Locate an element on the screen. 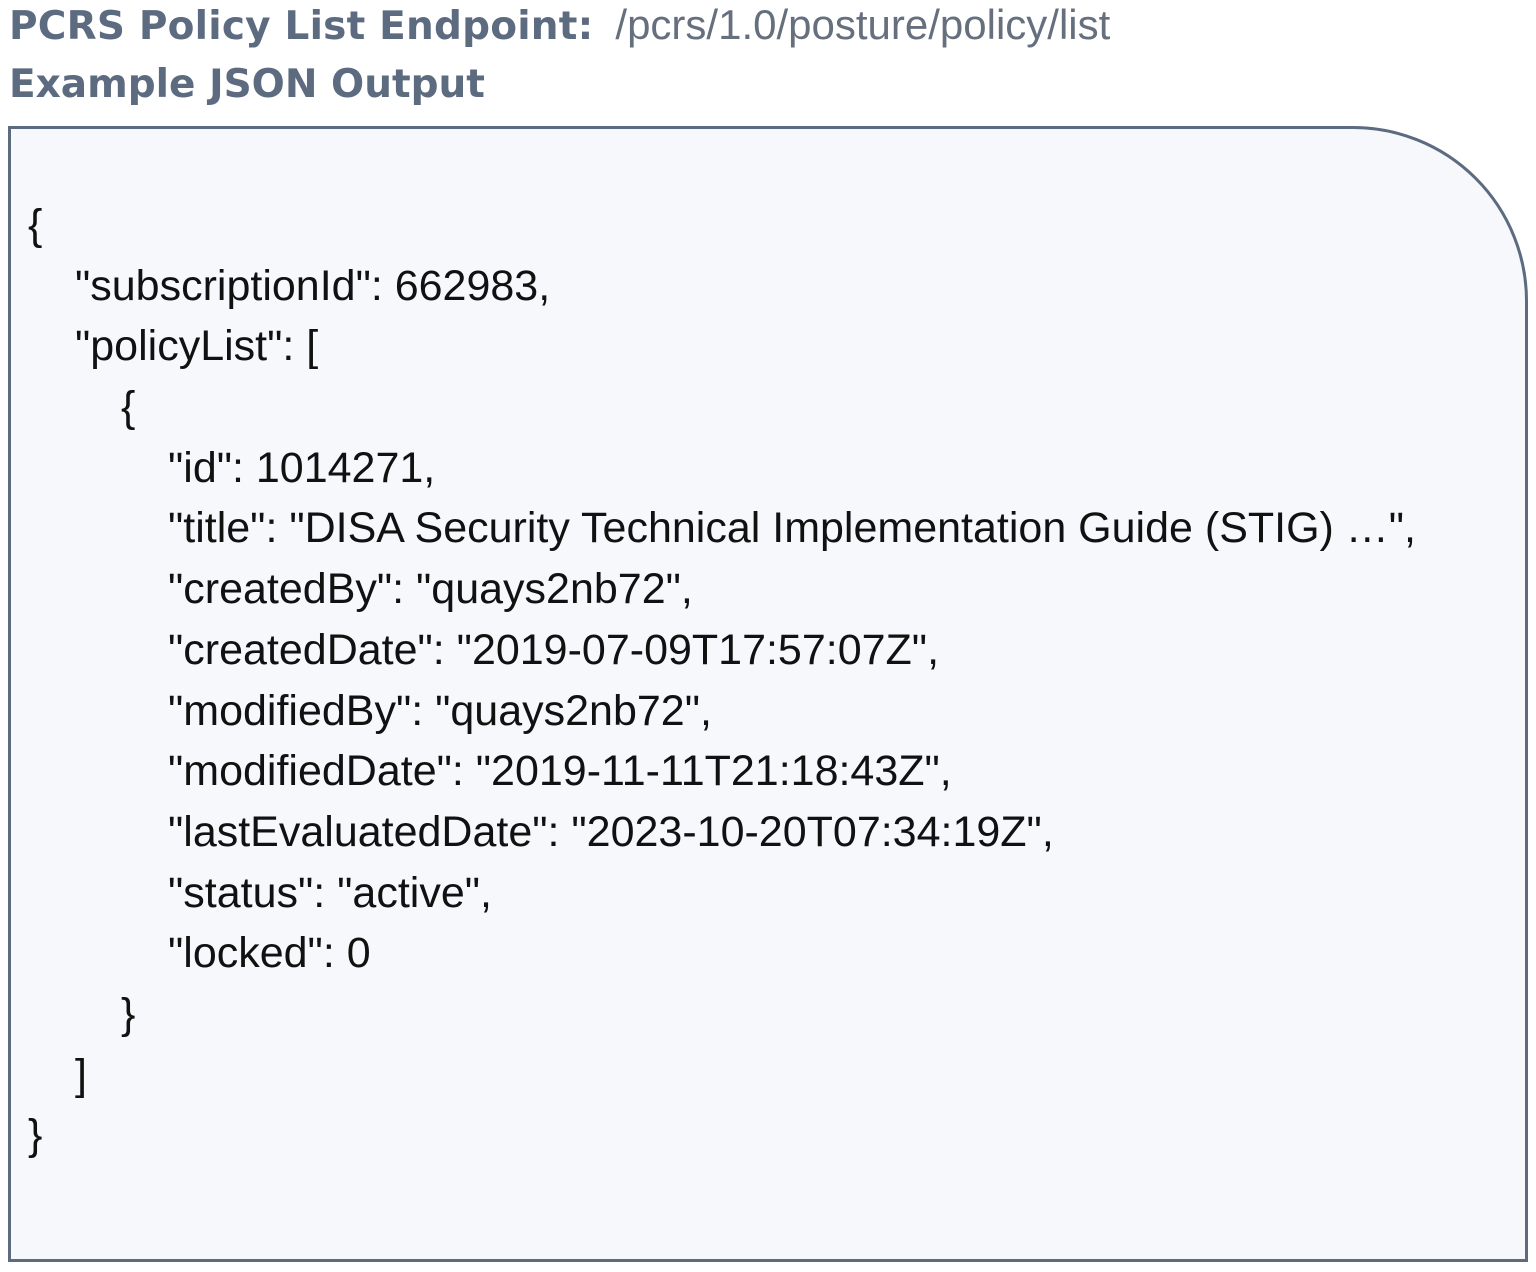  json-code-line: "createdDate": "2019-07-09T17:57:07Z", is located at coordinates (554, 649).